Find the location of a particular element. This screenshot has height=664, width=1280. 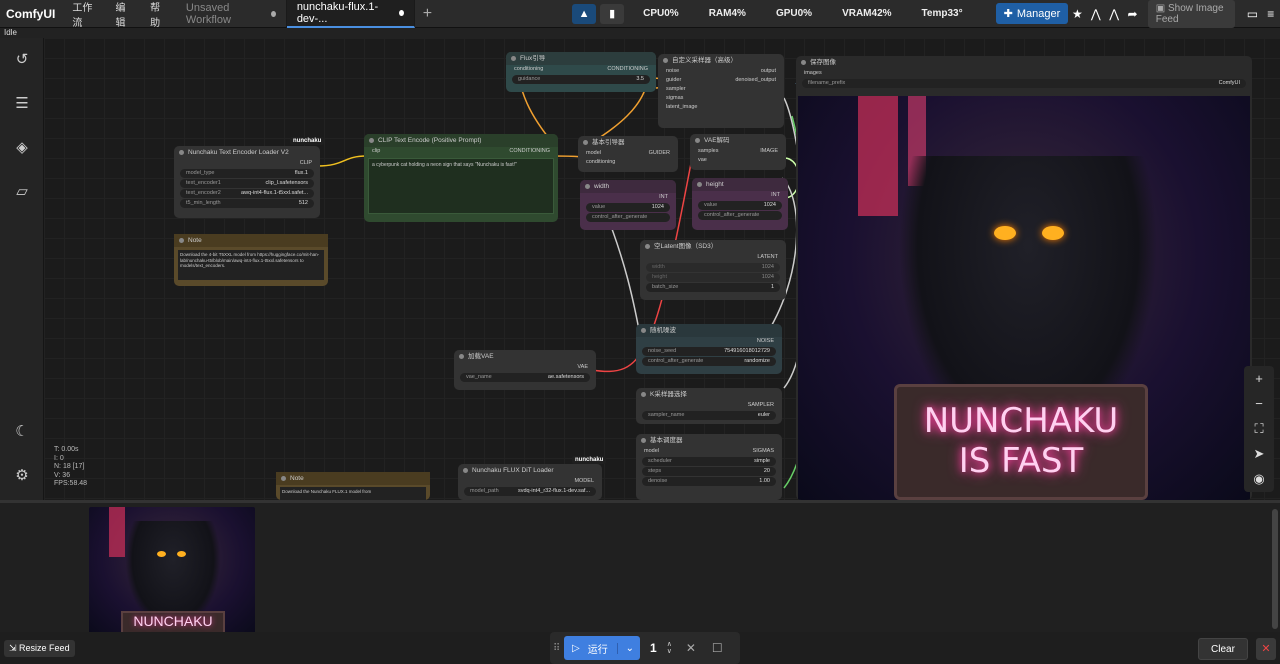

feed-scrollbar is located at coordinates (1275, 569).